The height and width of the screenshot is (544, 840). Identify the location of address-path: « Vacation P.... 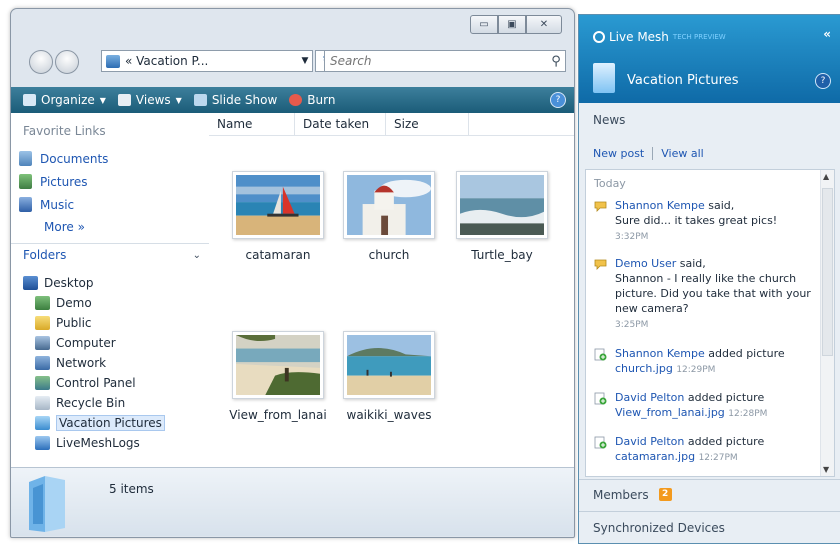
(167, 61).